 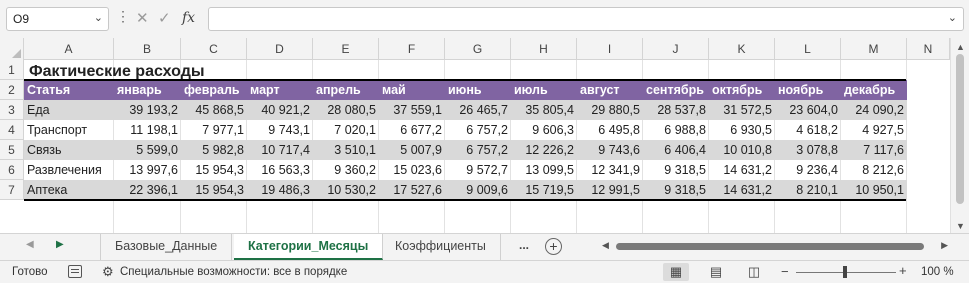 What do you see at coordinates (69, 90) in the screenshot?
I see `header-cell: Статья` at bounding box center [69, 90].